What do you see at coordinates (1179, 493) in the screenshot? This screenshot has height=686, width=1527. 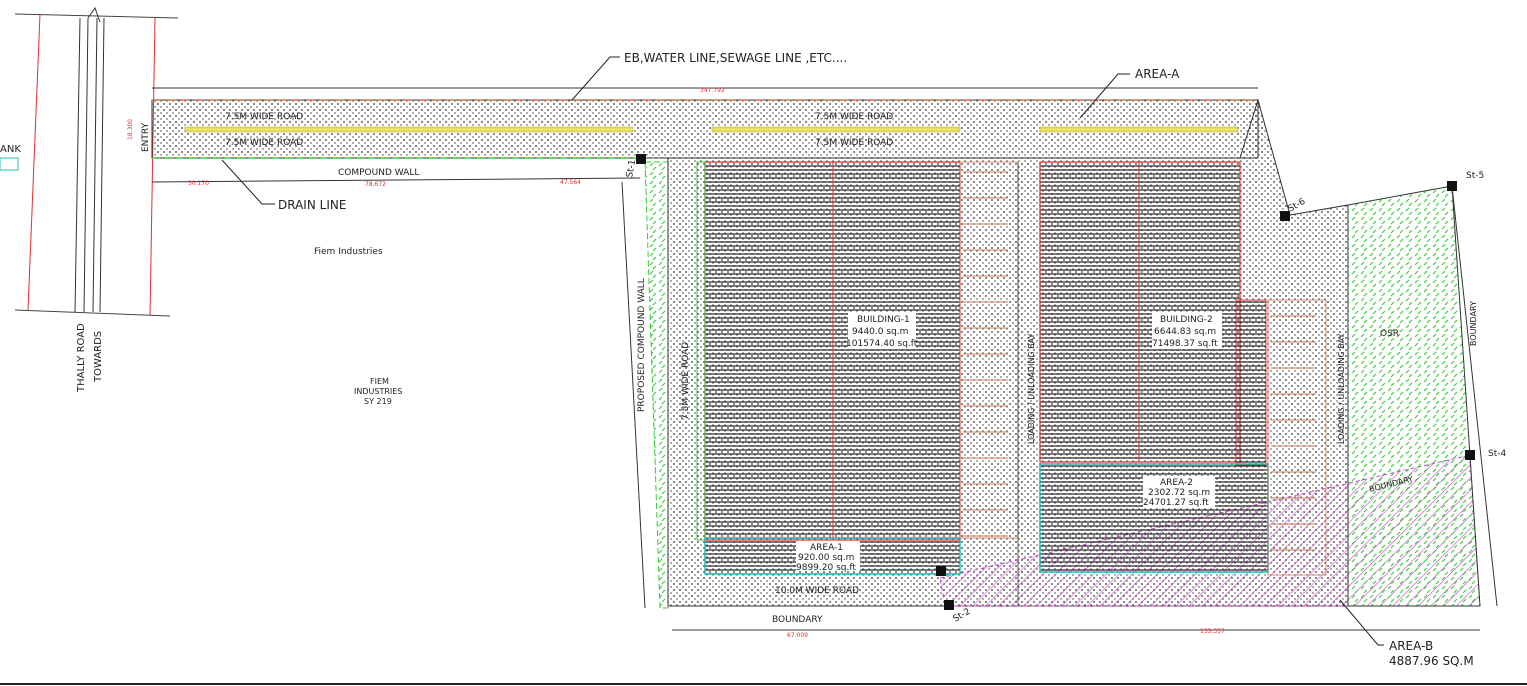 I see `area-2-sqm: 2302.72 sq.m` at bounding box center [1179, 493].